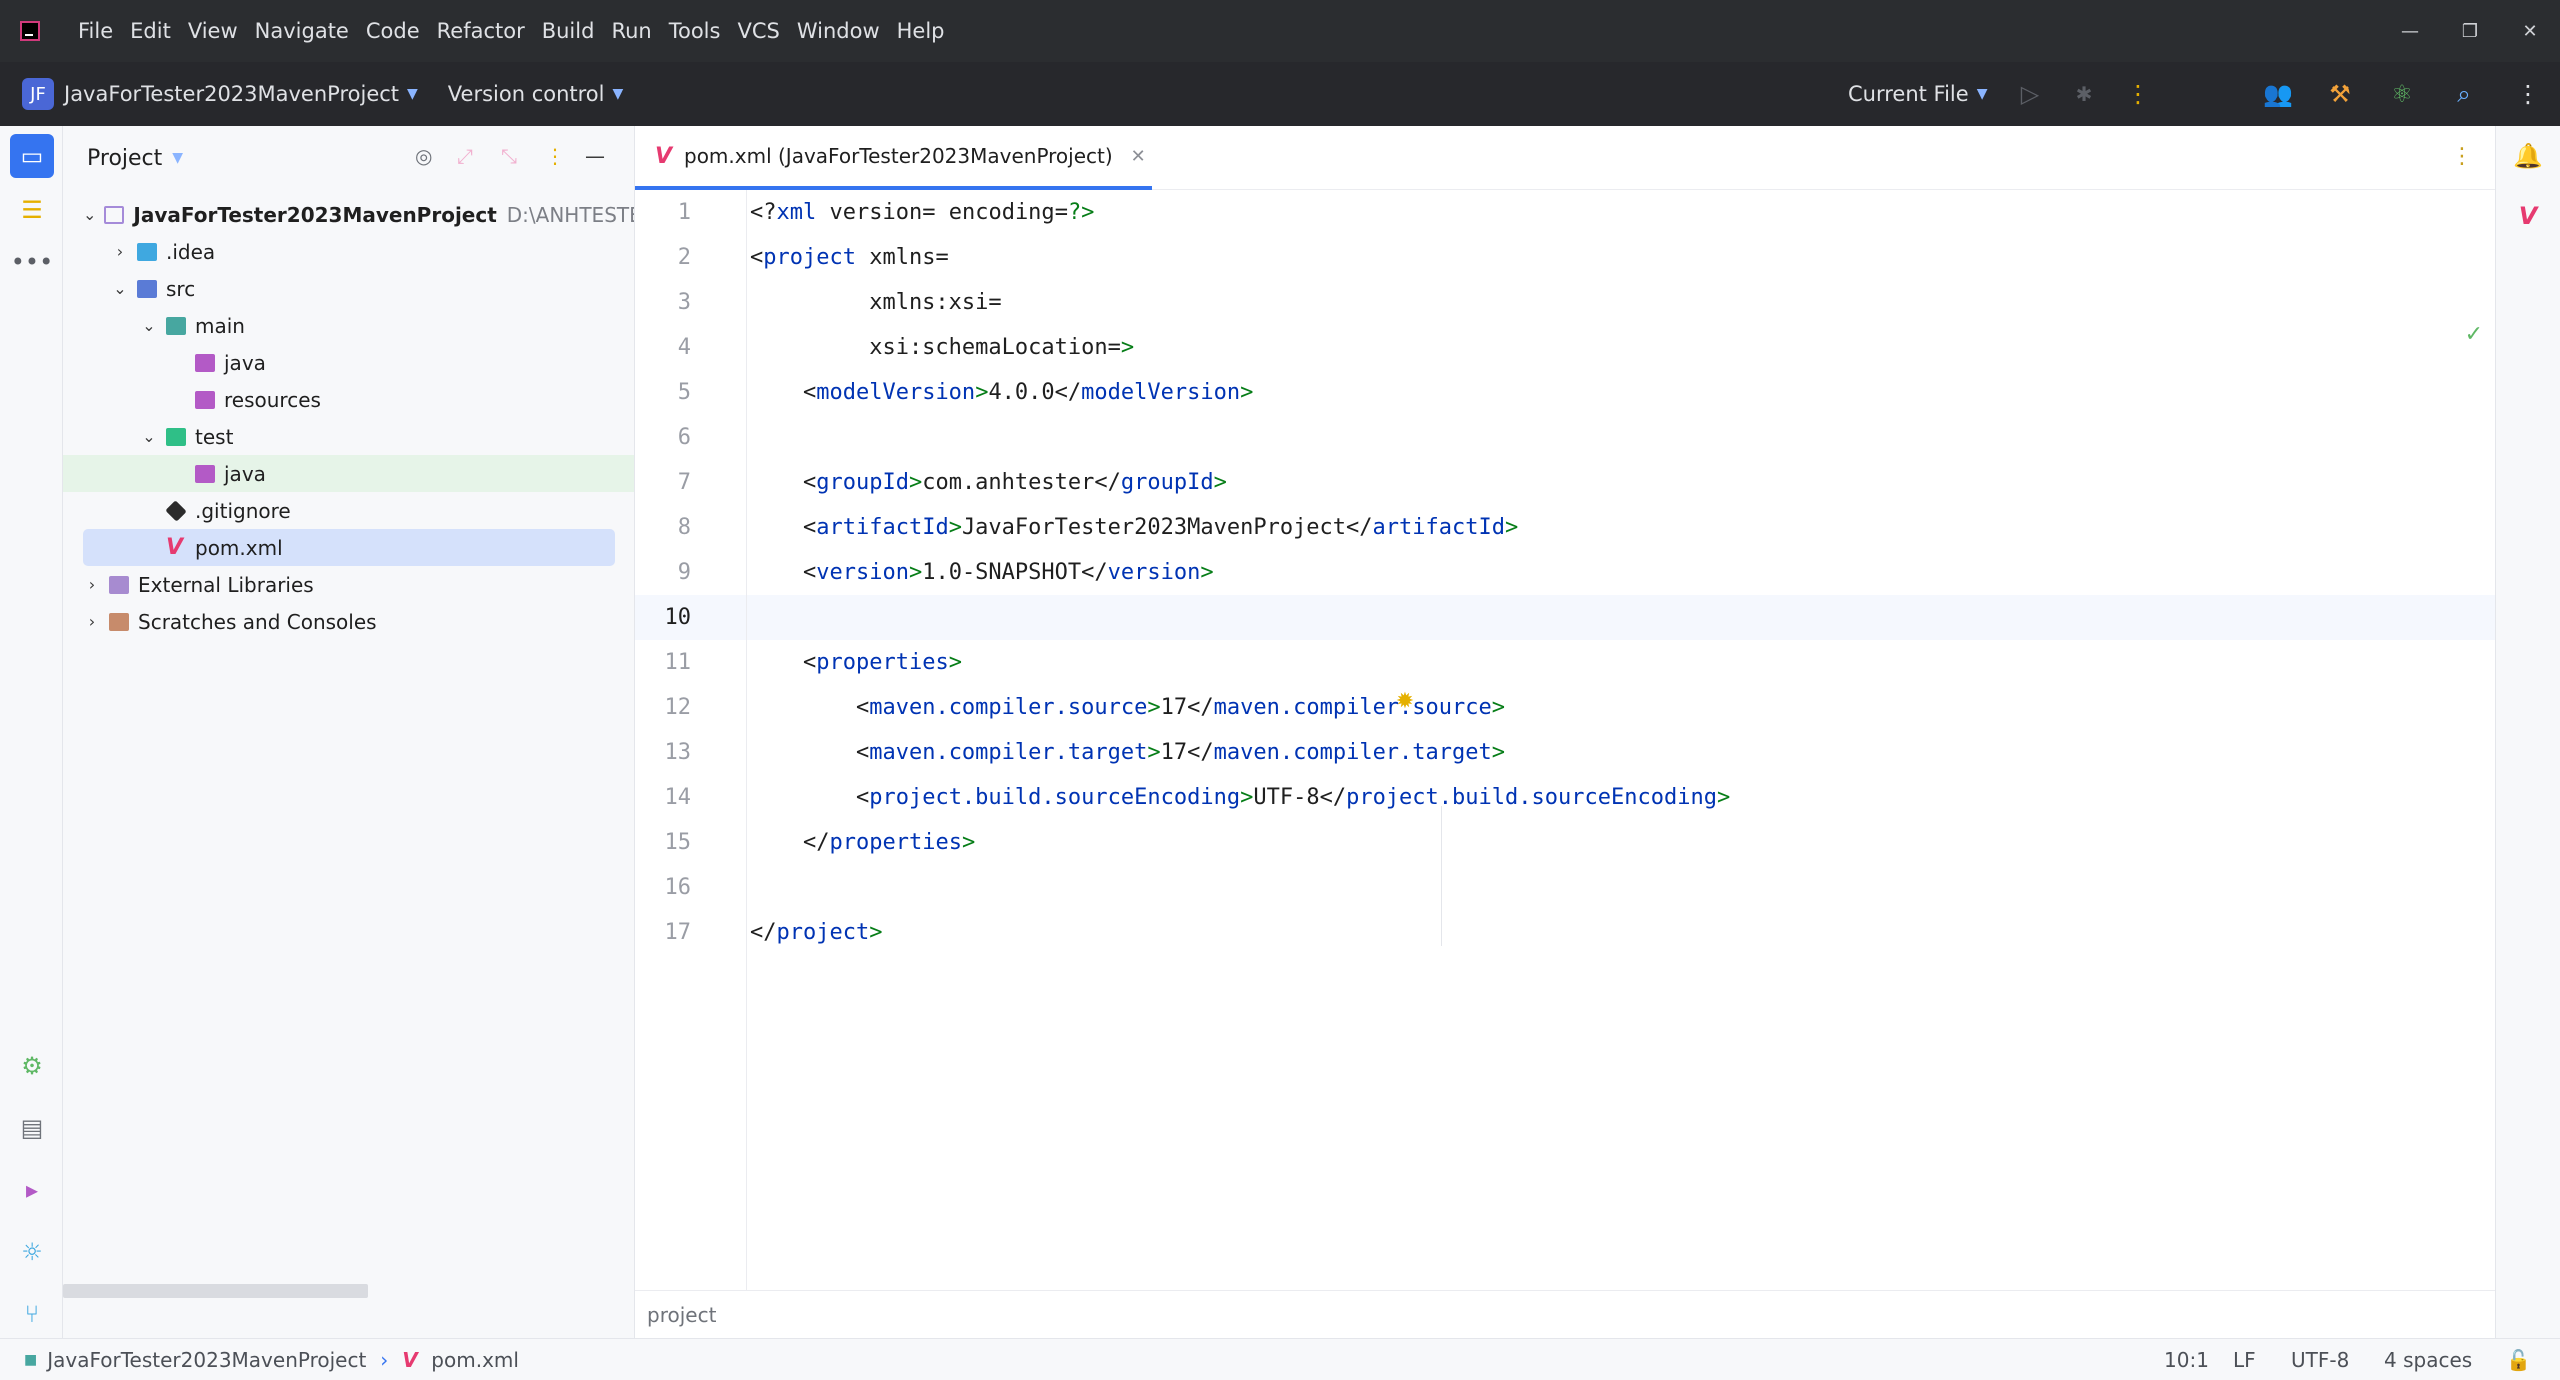 The image size is (2560, 1380). I want to click on hide-panel-icon: —, so click(595, 156).